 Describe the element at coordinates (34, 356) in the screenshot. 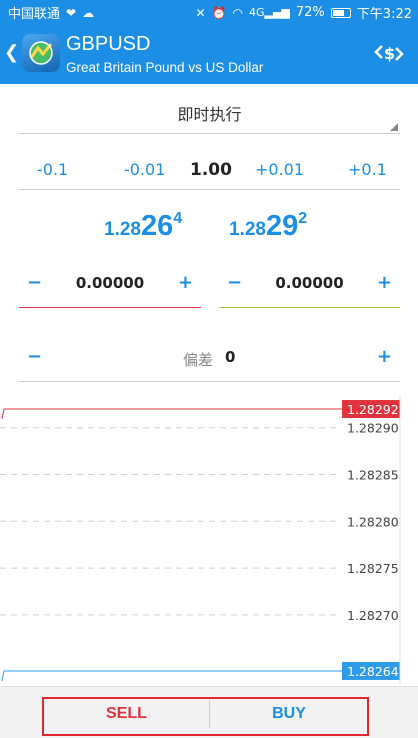

I see `deviation-minus-button: −` at that location.